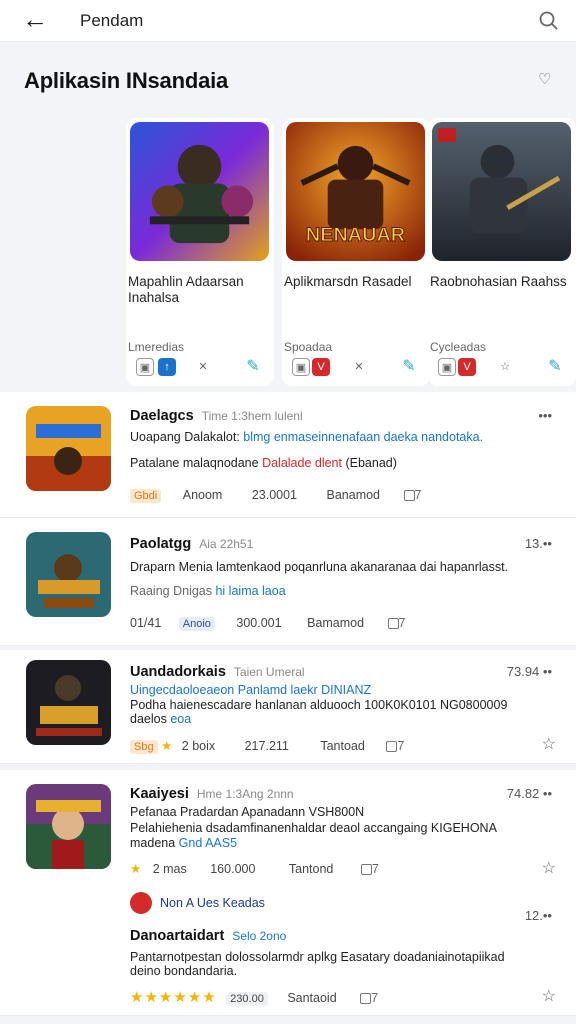 The height and width of the screenshot is (1024, 576). Describe the element at coordinates (186, 289) in the screenshot. I see `featured-name: Mapahlin Adaarsan Inahalsa` at that location.